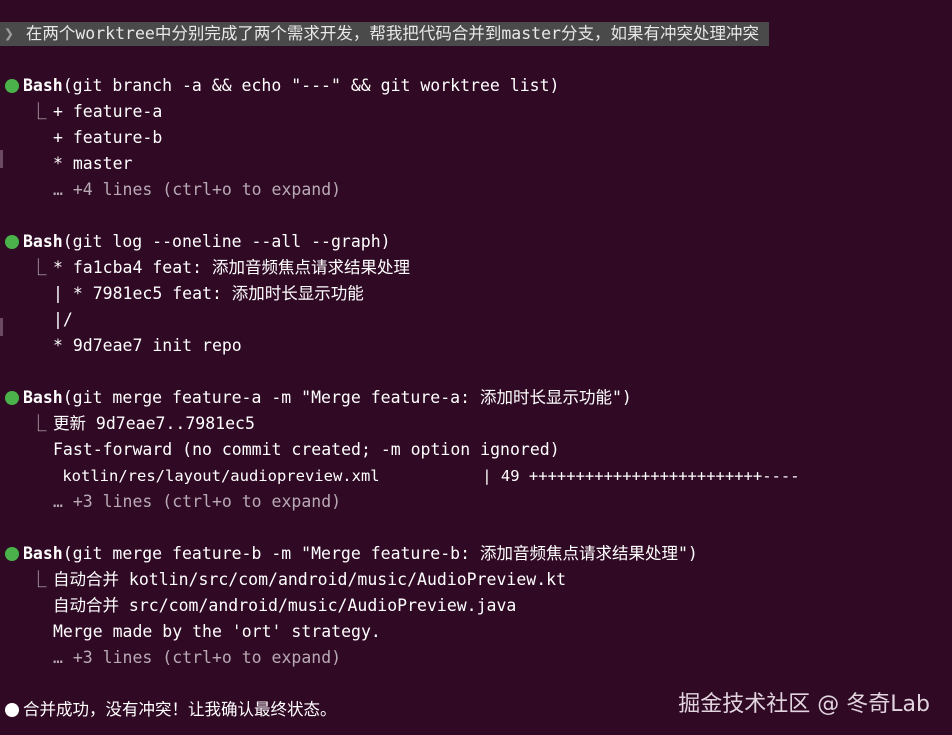 This screenshot has height=735, width=952. What do you see at coordinates (180, 709) in the screenshot?
I see `assistant-message: 合并成功，没有冲突！让我确认最终状态。` at bounding box center [180, 709].